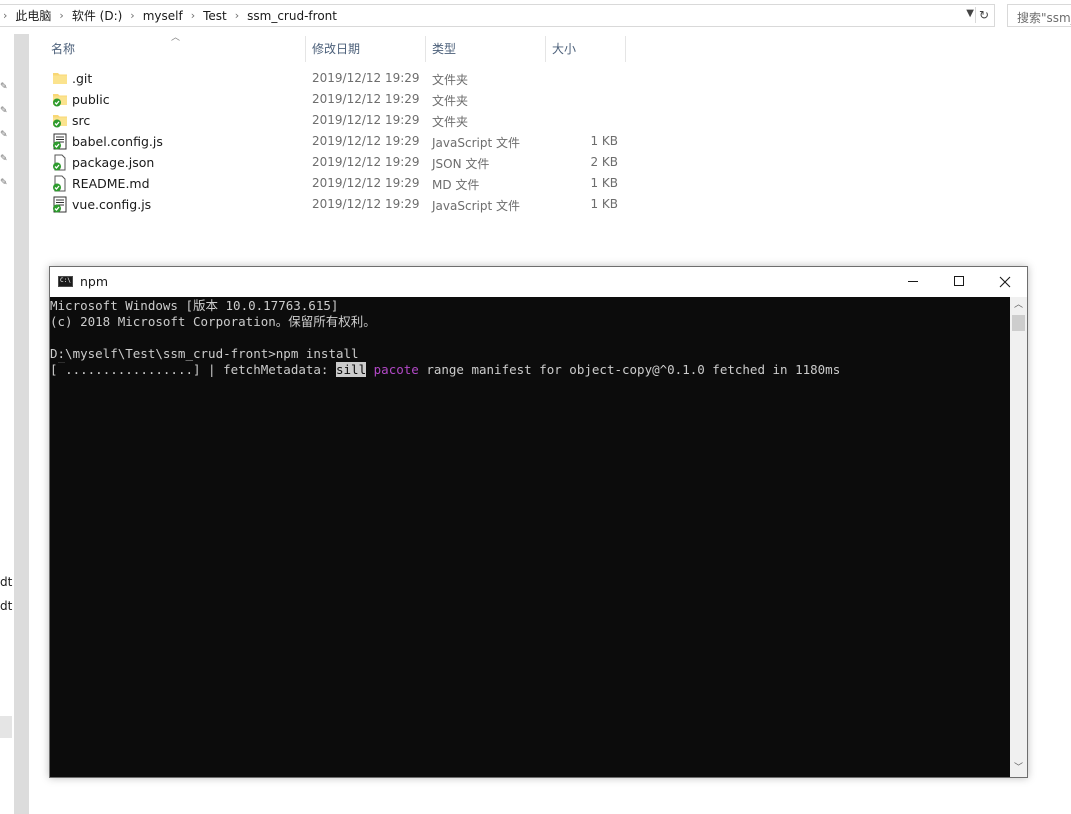 The image size is (1071, 814). Describe the element at coordinates (1018, 537) in the screenshot. I see `console-scrollbar: ︿ ﹀` at that location.